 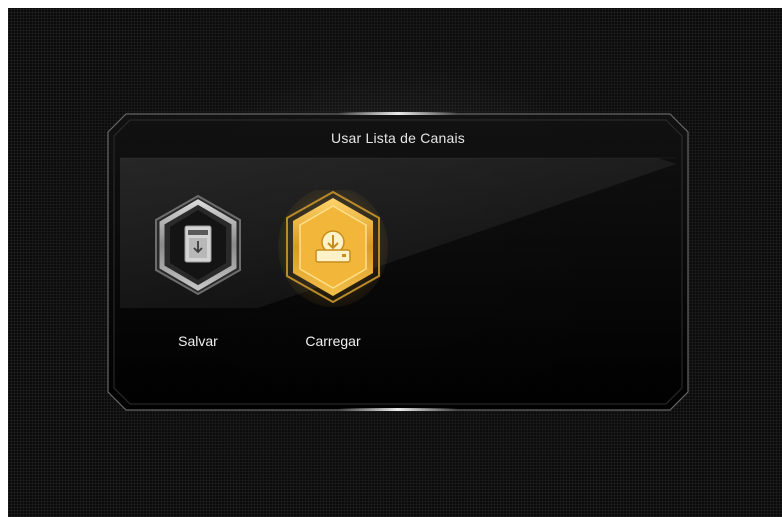 I want to click on save-to-storage-icon, so click(x=198, y=244).